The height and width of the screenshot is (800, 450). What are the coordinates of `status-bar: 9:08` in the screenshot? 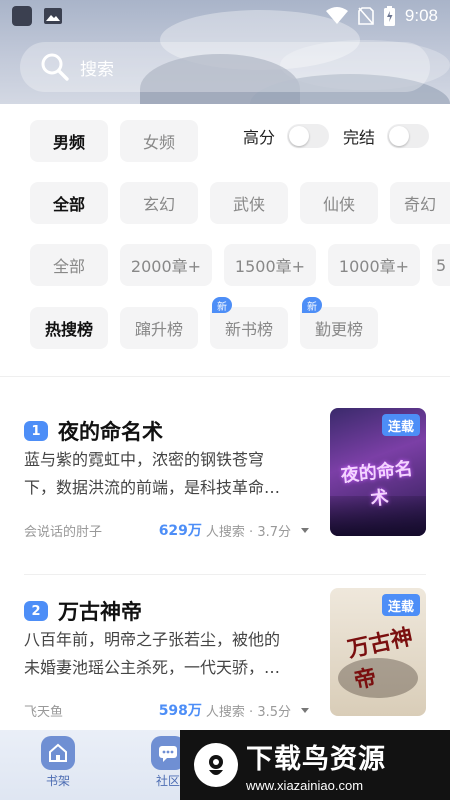 It's located at (225, 16).